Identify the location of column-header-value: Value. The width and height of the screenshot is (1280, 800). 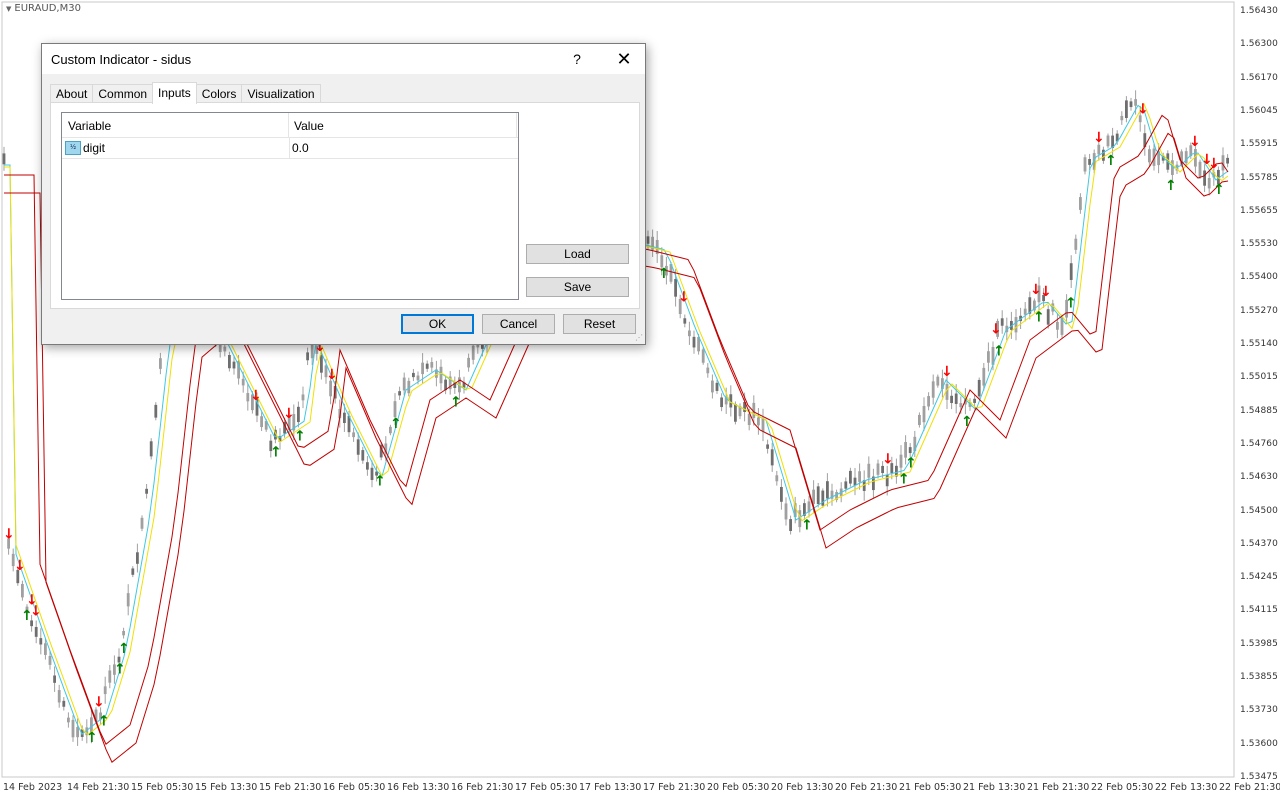
(309, 126).